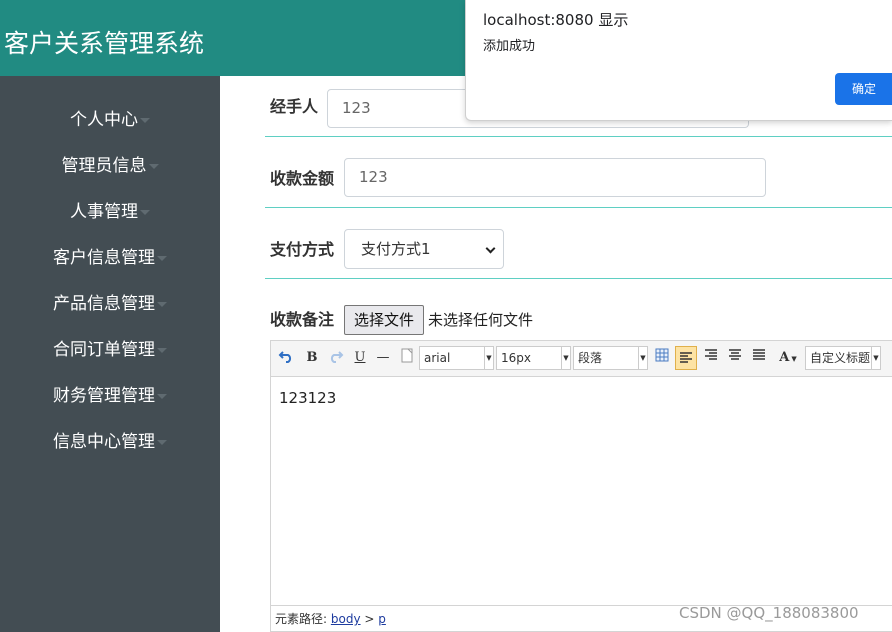 The width and height of the screenshot is (892, 632). I want to click on custom-title-select: 自定义标题 ▼, so click(843, 358).